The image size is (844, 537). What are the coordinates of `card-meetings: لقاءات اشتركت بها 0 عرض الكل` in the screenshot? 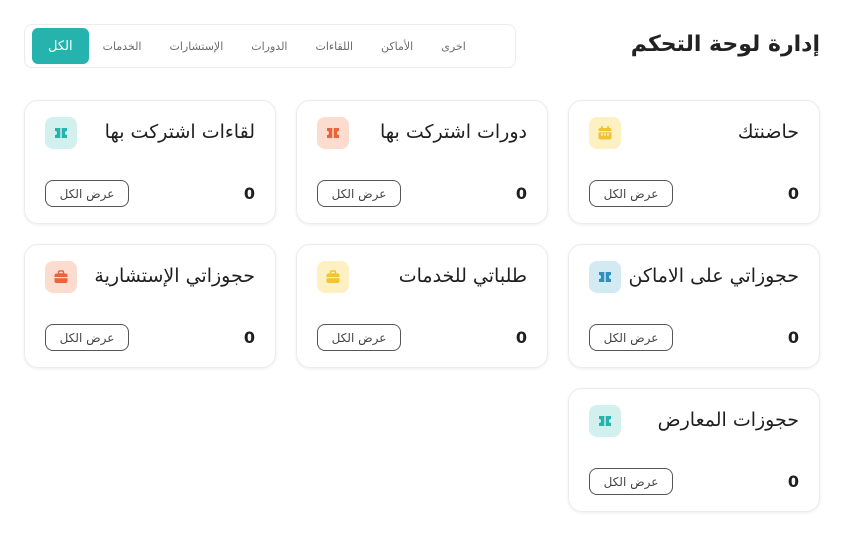 It's located at (150, 162).